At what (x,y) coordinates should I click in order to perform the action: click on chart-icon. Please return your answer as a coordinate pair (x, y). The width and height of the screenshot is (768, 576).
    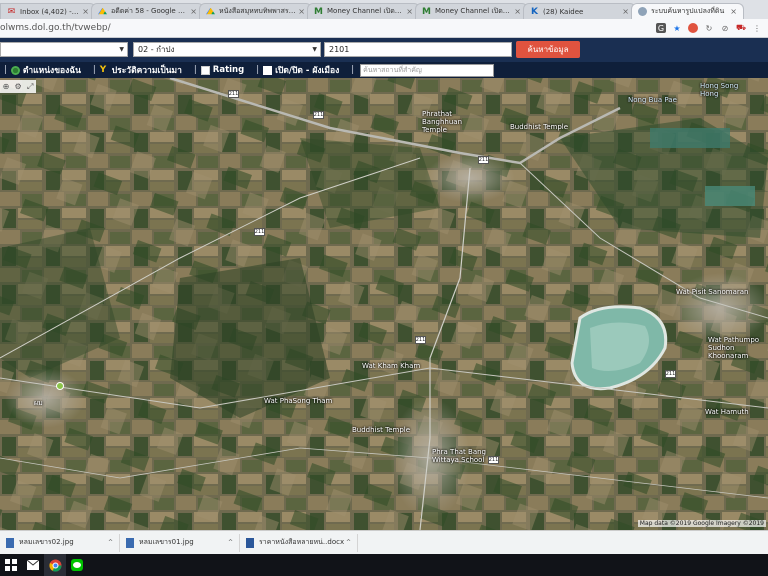
    Looking at the image, I should click on (205, 70).